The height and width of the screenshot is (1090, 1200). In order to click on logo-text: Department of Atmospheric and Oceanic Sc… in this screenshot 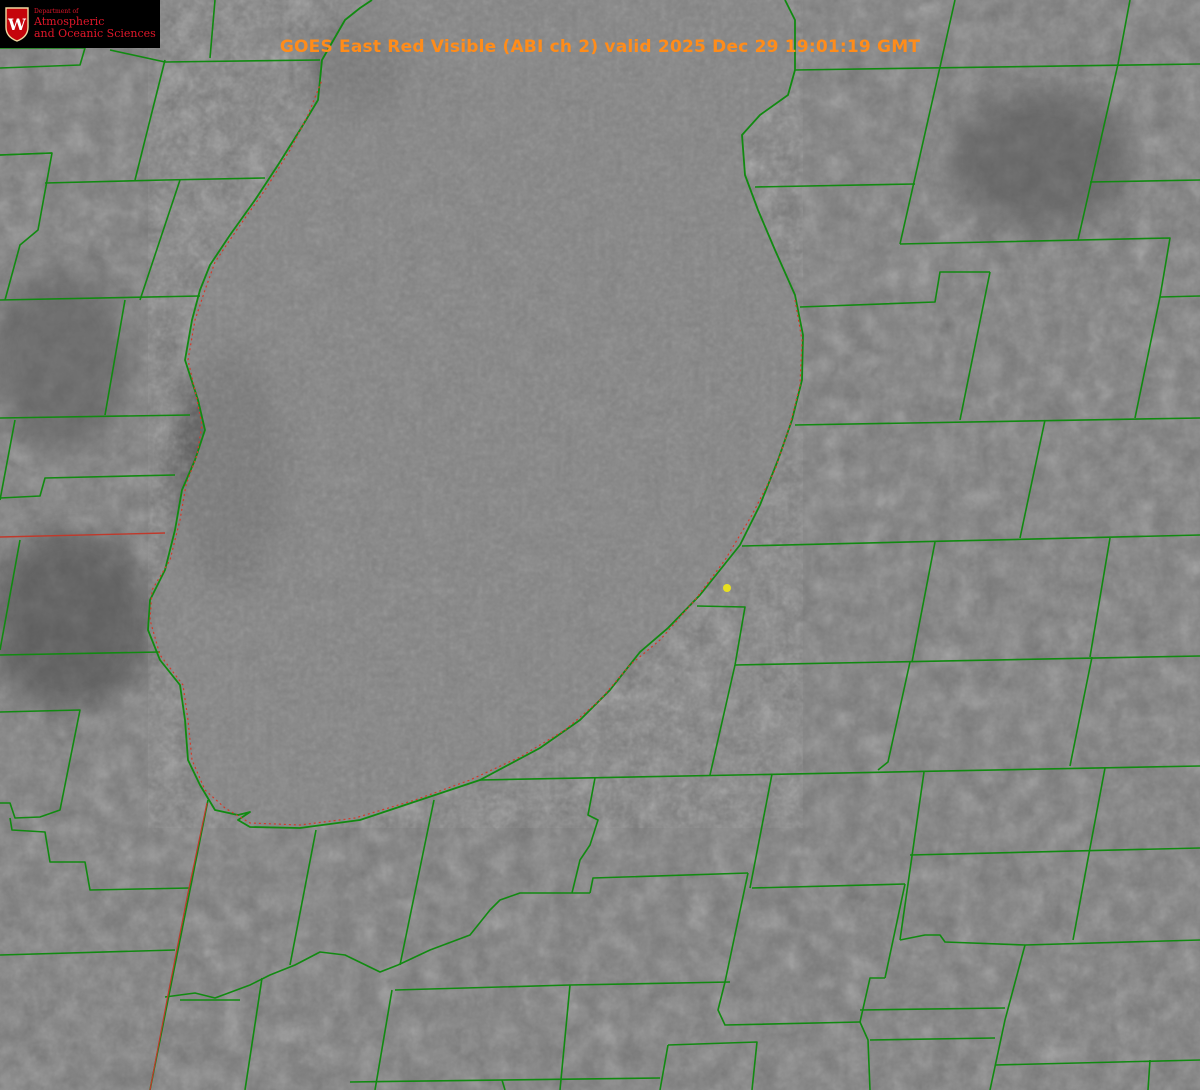, I will do `click(95, 23)`.